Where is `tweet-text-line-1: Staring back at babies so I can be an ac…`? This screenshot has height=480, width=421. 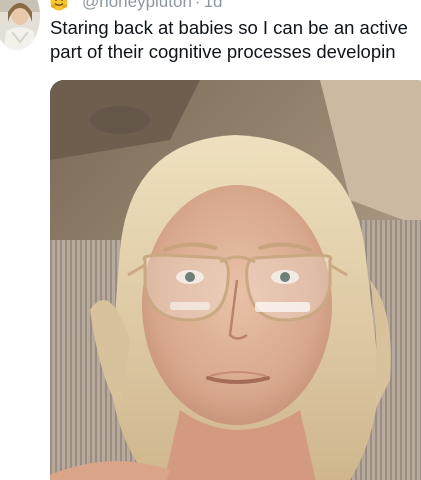 tweet-text-line-1: Staring back at babies so I can be an ac… is located at coordinates (229, 27).